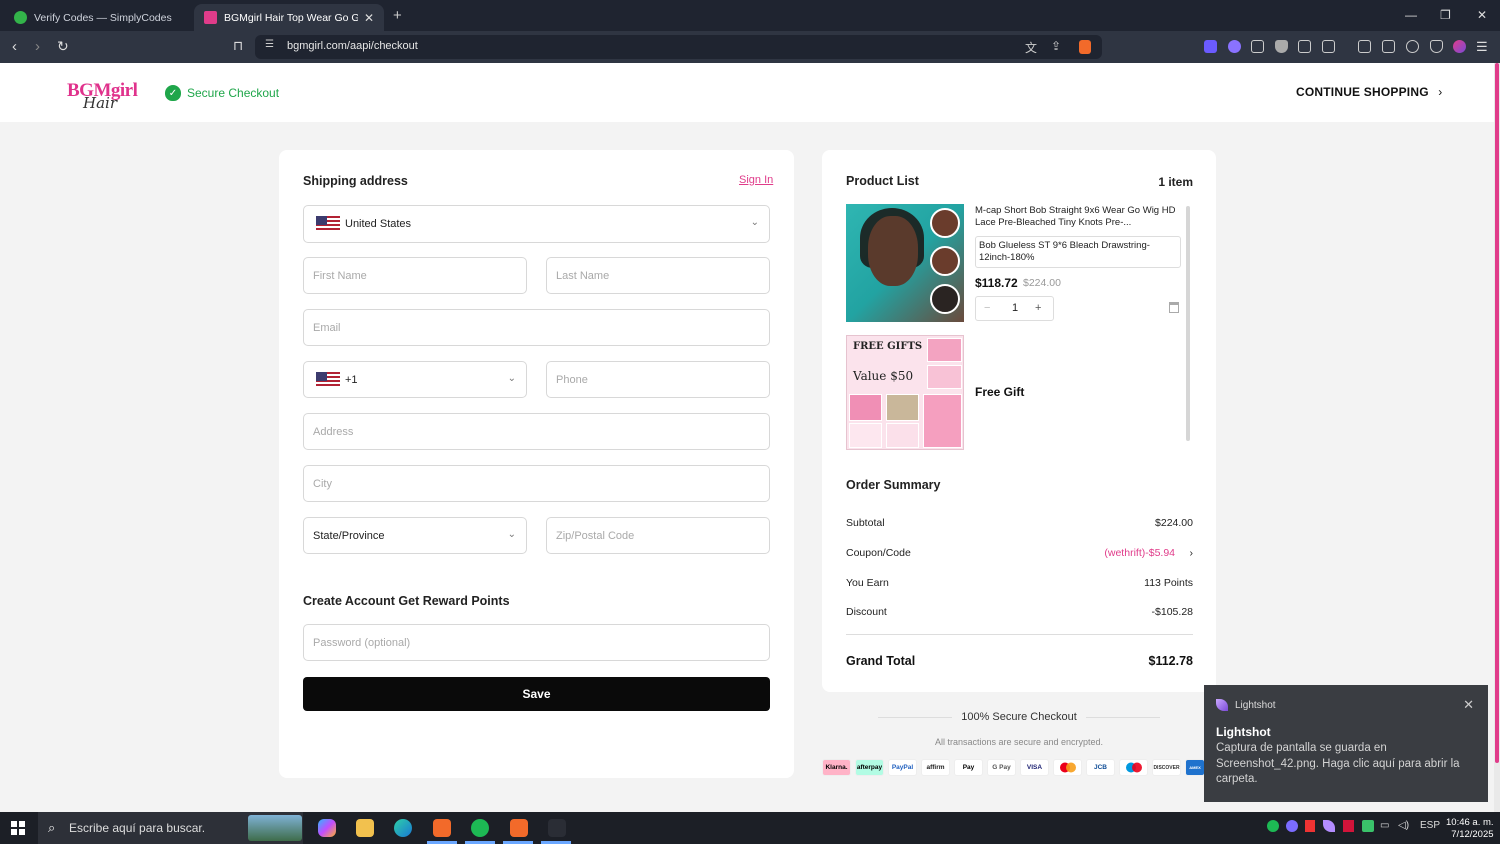 The image size is (1500, 844). I want to click on restore-icon: ❐, so click(1445, 15).